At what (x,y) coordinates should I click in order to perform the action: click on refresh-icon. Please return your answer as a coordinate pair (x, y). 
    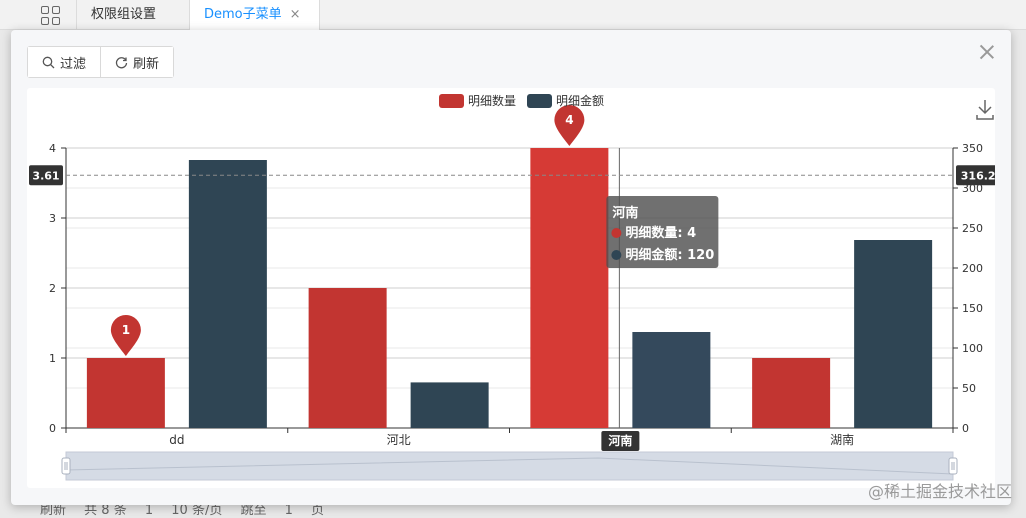
    Looking at the image, I should click on (121, 62).